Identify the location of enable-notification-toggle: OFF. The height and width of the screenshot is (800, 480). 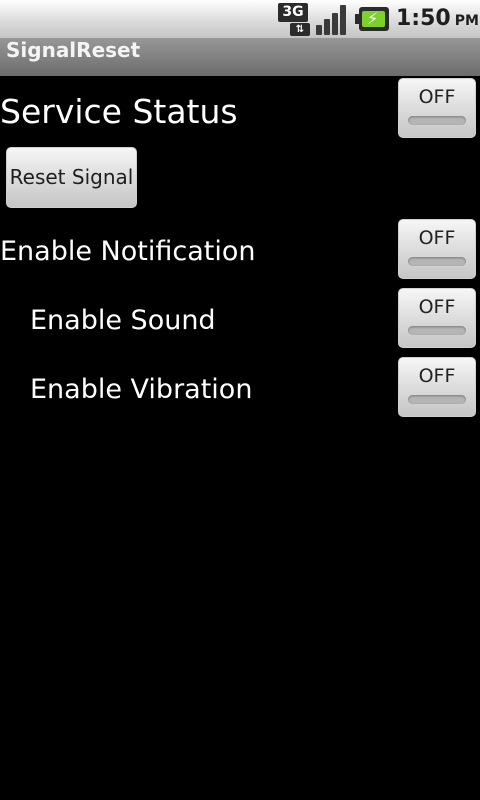
(437, 249).